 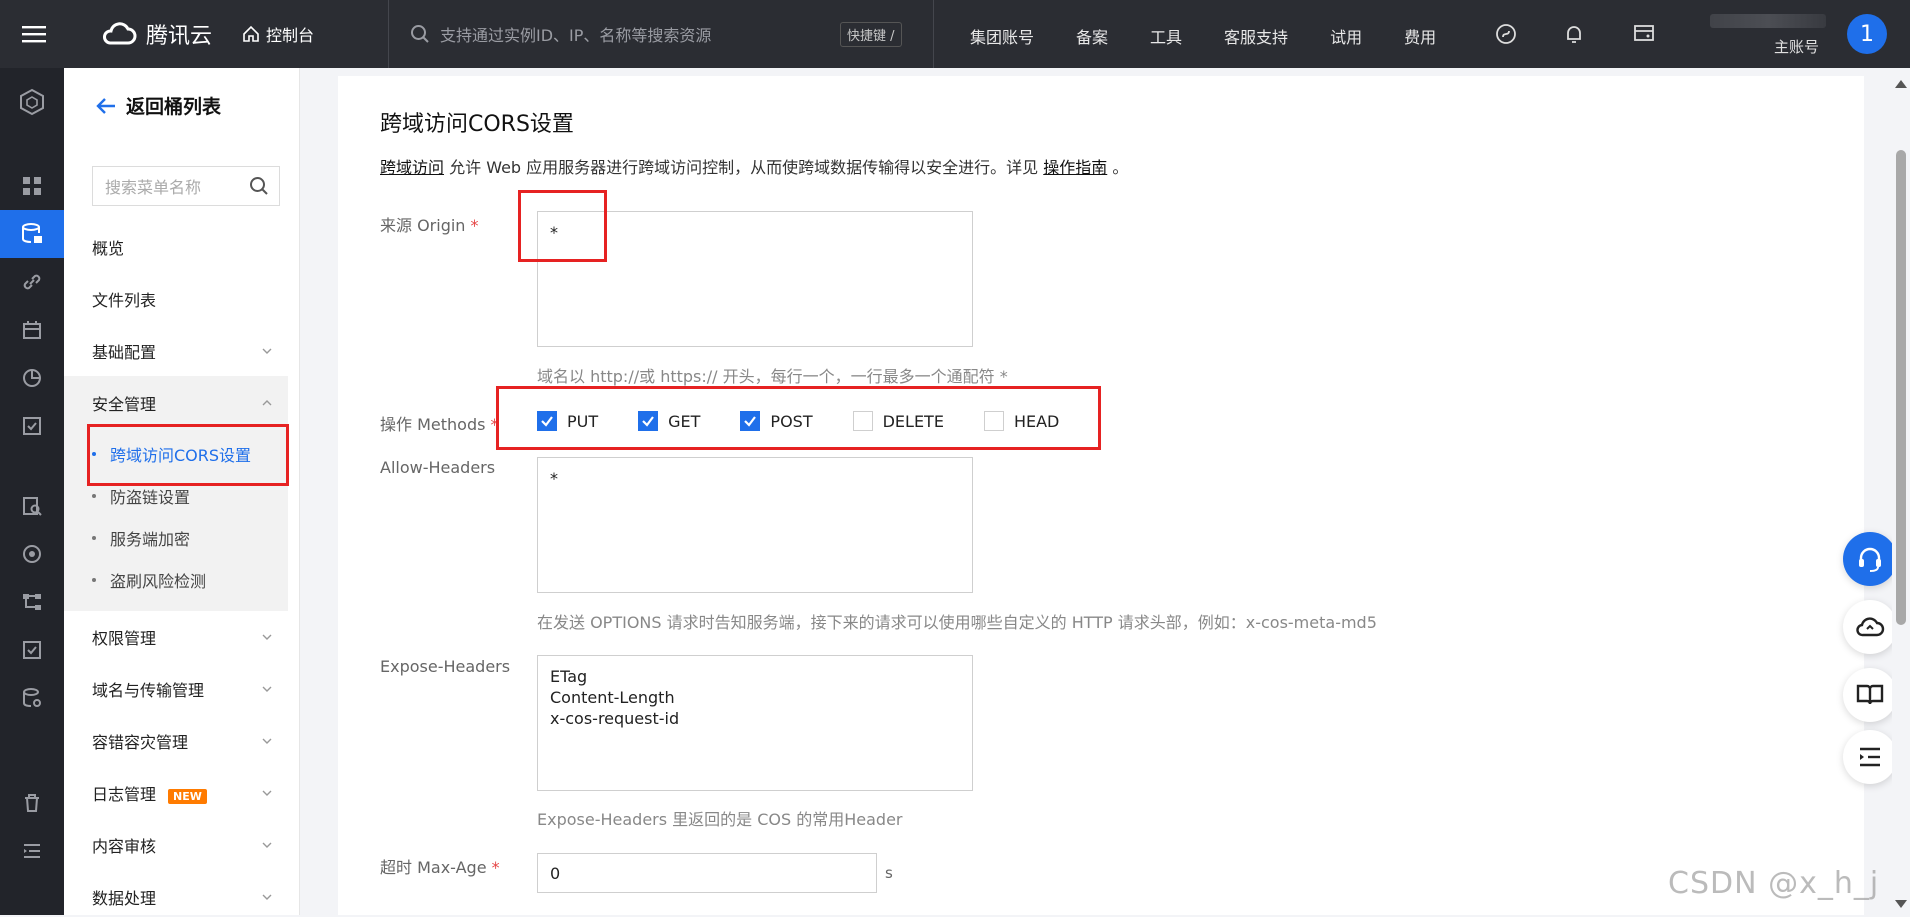 I want to click on calendar-icon, so click(x=32, y=330).